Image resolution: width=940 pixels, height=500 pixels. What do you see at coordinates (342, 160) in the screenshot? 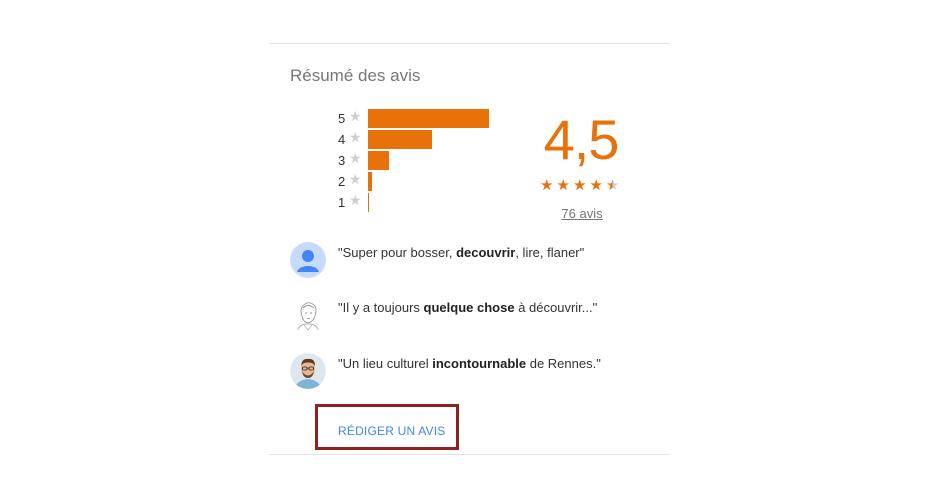
I see `histogram-star-label: 3` at bounding box center [342, 160].